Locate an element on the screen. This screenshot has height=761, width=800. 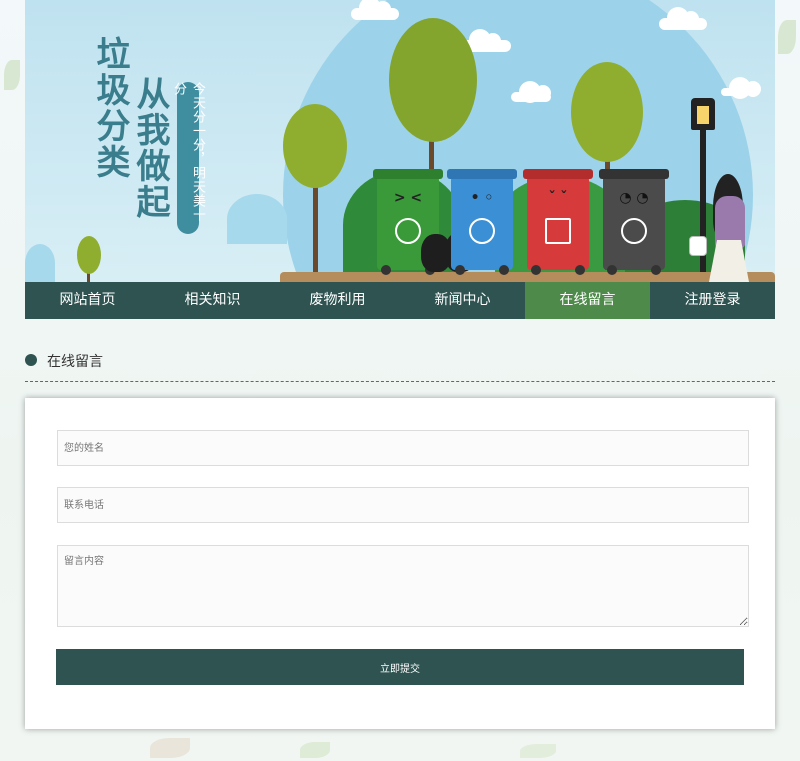
section-title: 在线留言 is located at coordinates (75, 362).